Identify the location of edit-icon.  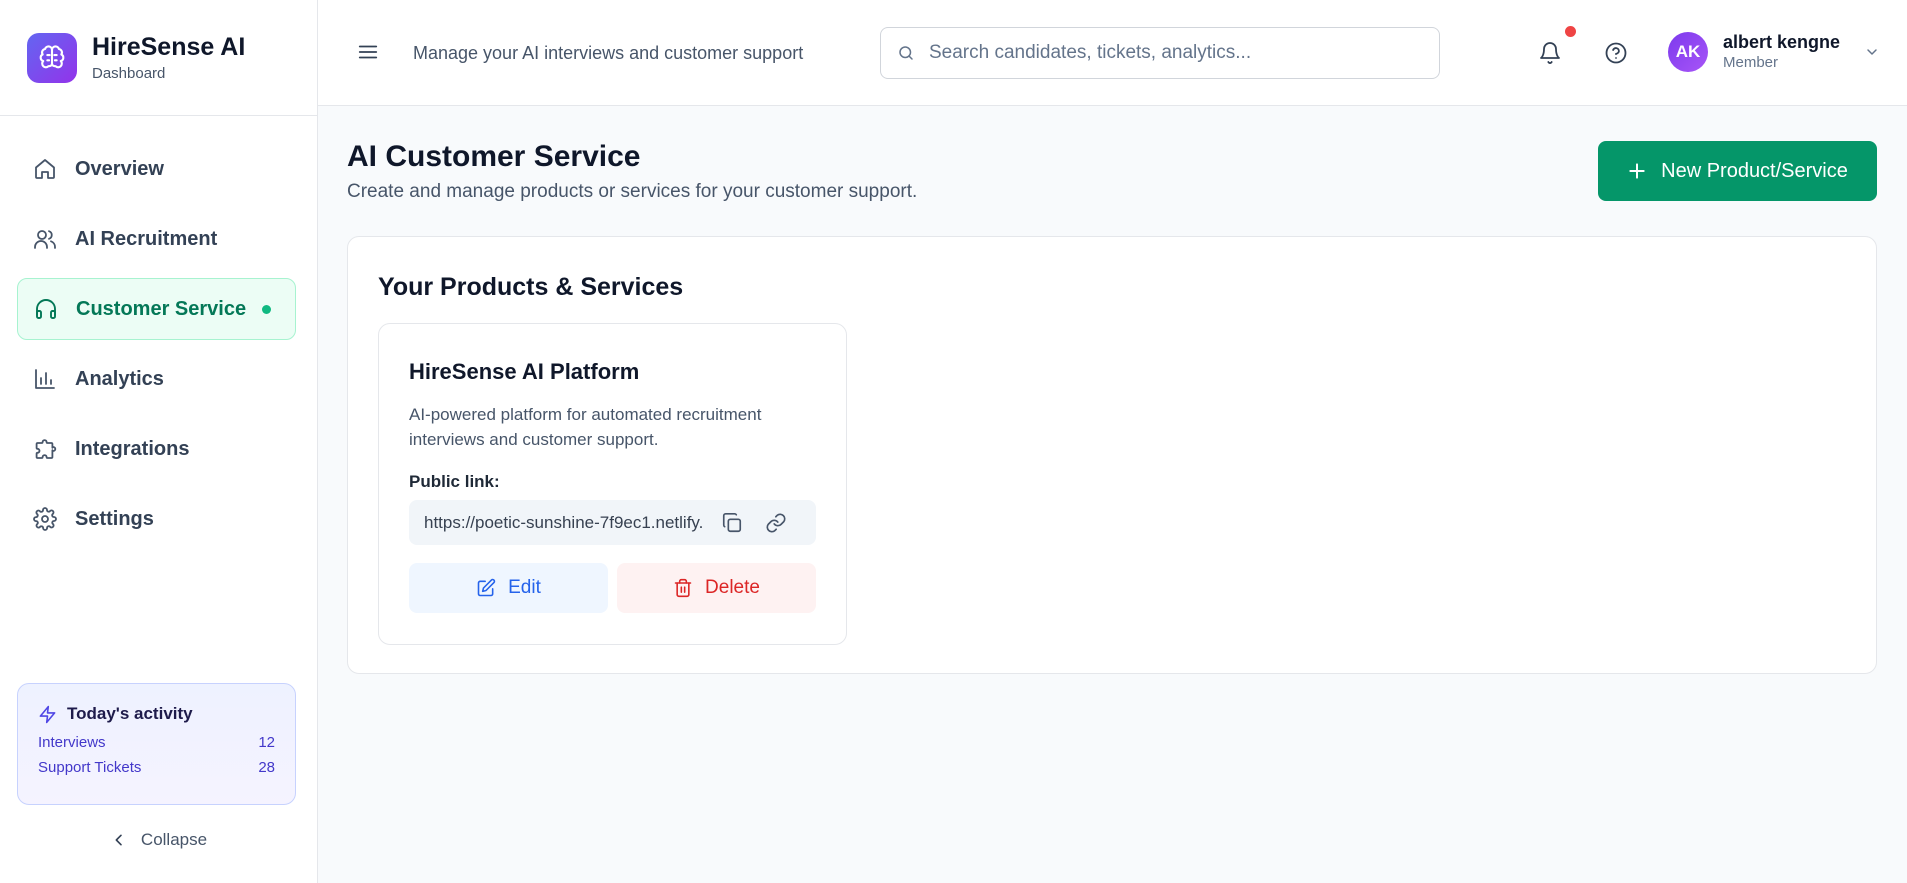
(486, 588).